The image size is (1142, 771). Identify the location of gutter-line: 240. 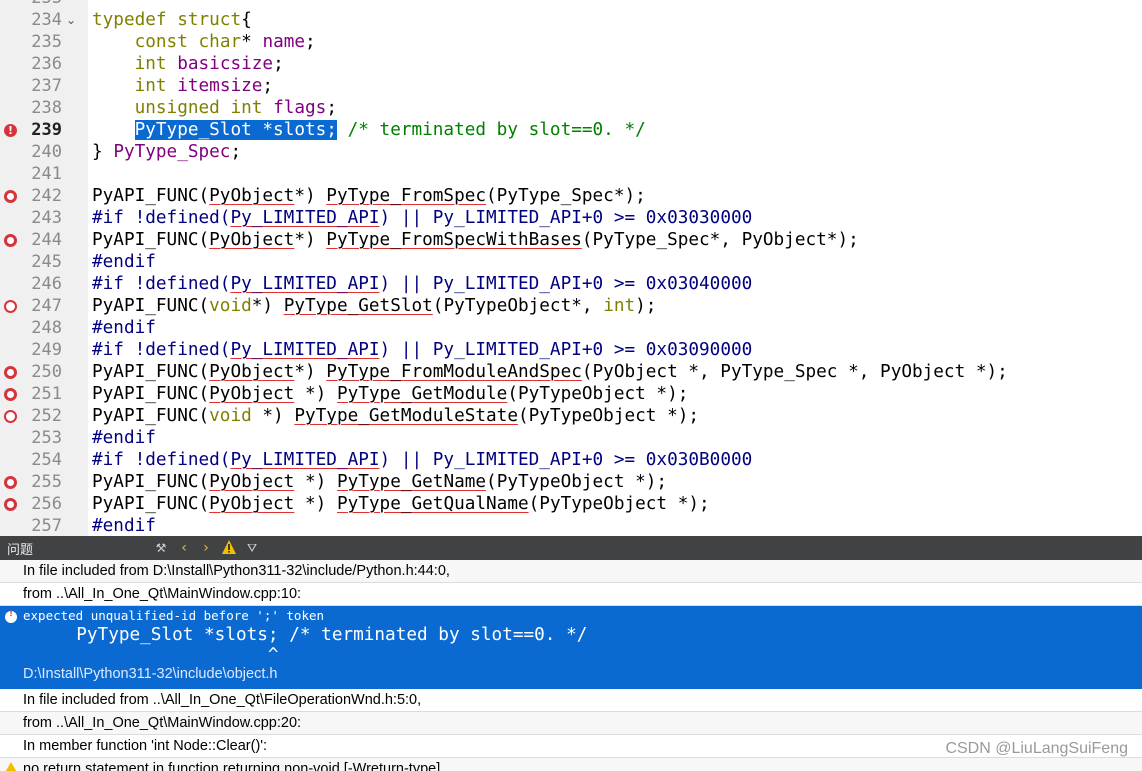
(44, 152).